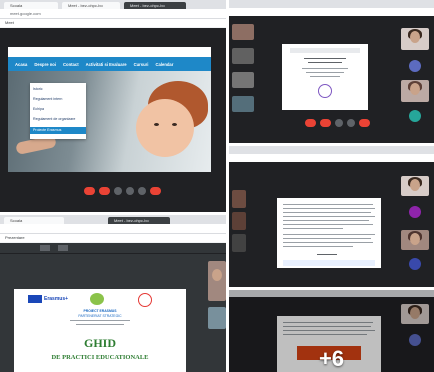  I want to click on nav-item: Acasa, so click(21, 64).